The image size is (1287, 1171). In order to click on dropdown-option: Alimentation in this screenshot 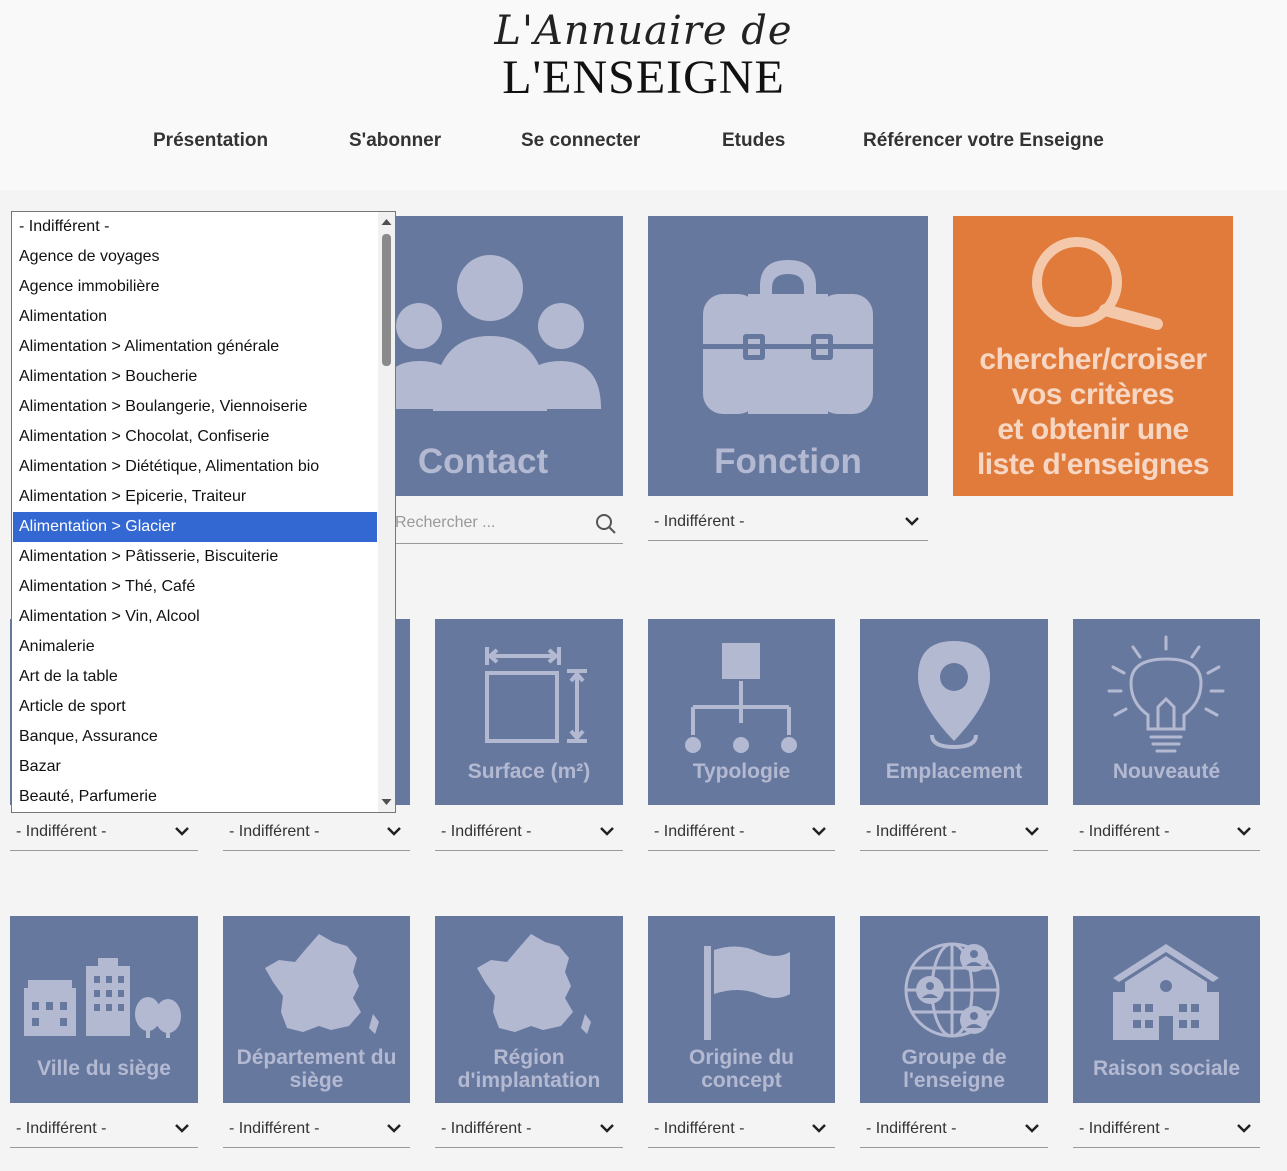, I will do `click(195, 317)`.